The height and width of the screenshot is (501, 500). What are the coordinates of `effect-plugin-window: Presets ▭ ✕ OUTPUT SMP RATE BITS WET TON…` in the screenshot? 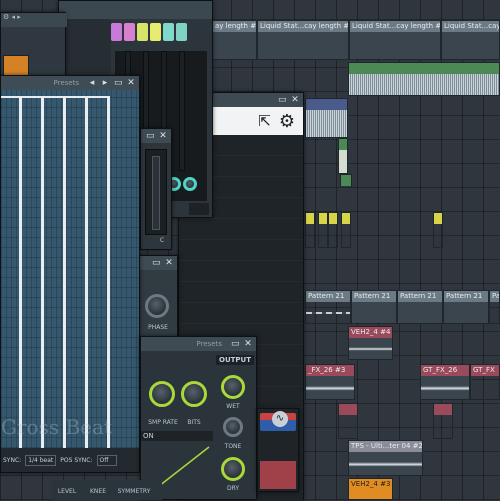 It's located at (198, 418).